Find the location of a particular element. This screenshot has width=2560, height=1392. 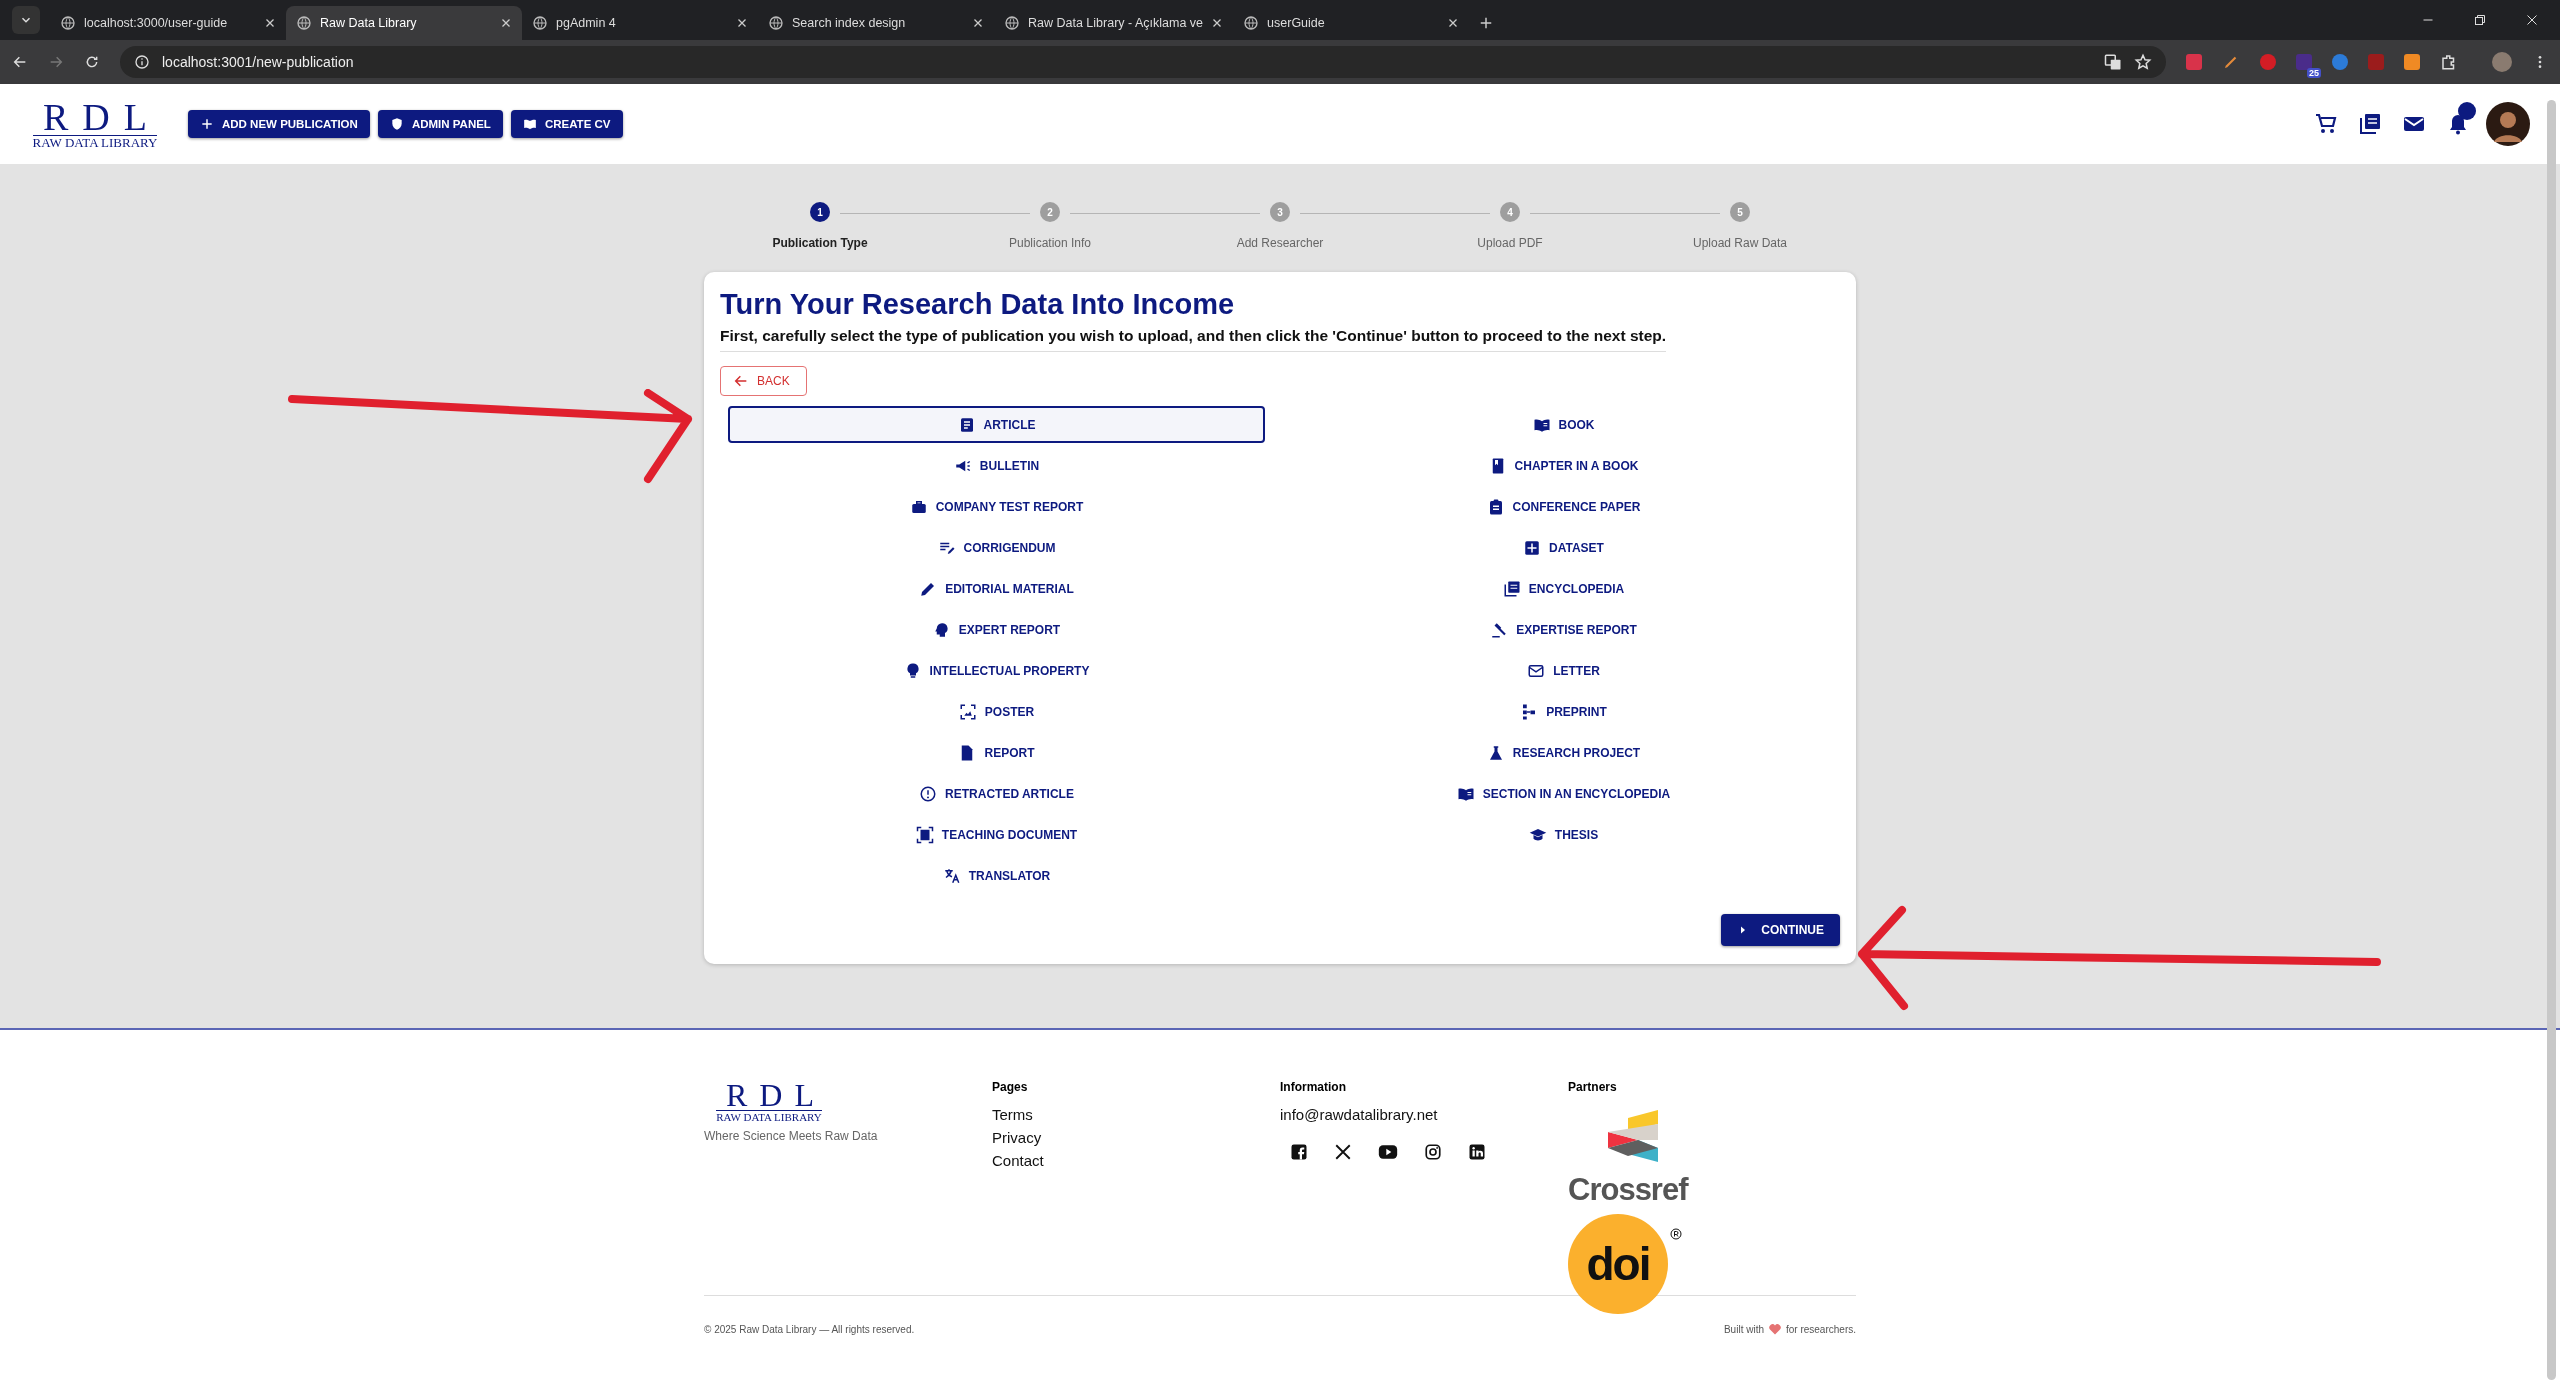

publication-type-option: CONFERENCE PAPER is located at coordinates (1563, 506).